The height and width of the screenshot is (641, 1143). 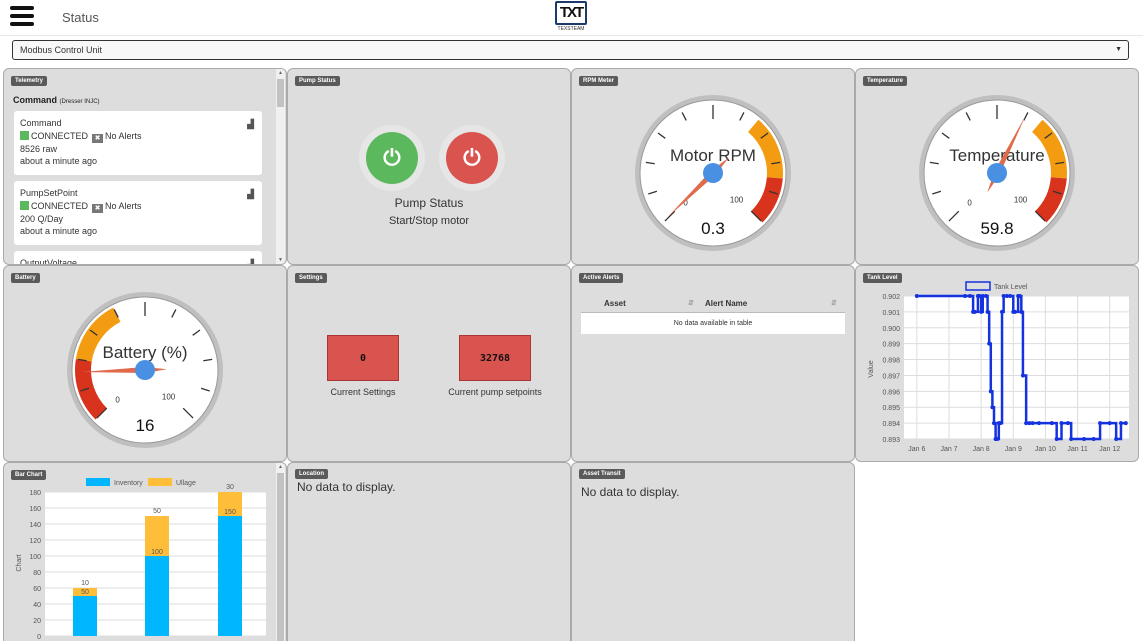 I want to click on power-off-icon: ⏻, so click(x=472, y=158).